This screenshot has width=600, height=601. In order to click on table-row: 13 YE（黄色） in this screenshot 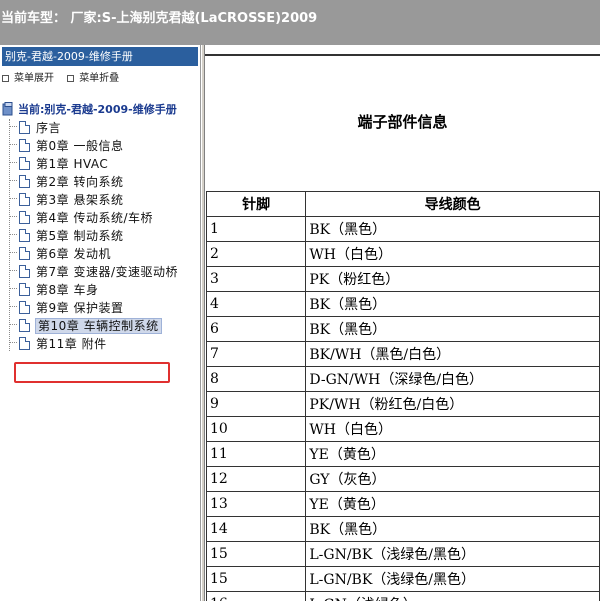, I will do `click(402, 504)`.